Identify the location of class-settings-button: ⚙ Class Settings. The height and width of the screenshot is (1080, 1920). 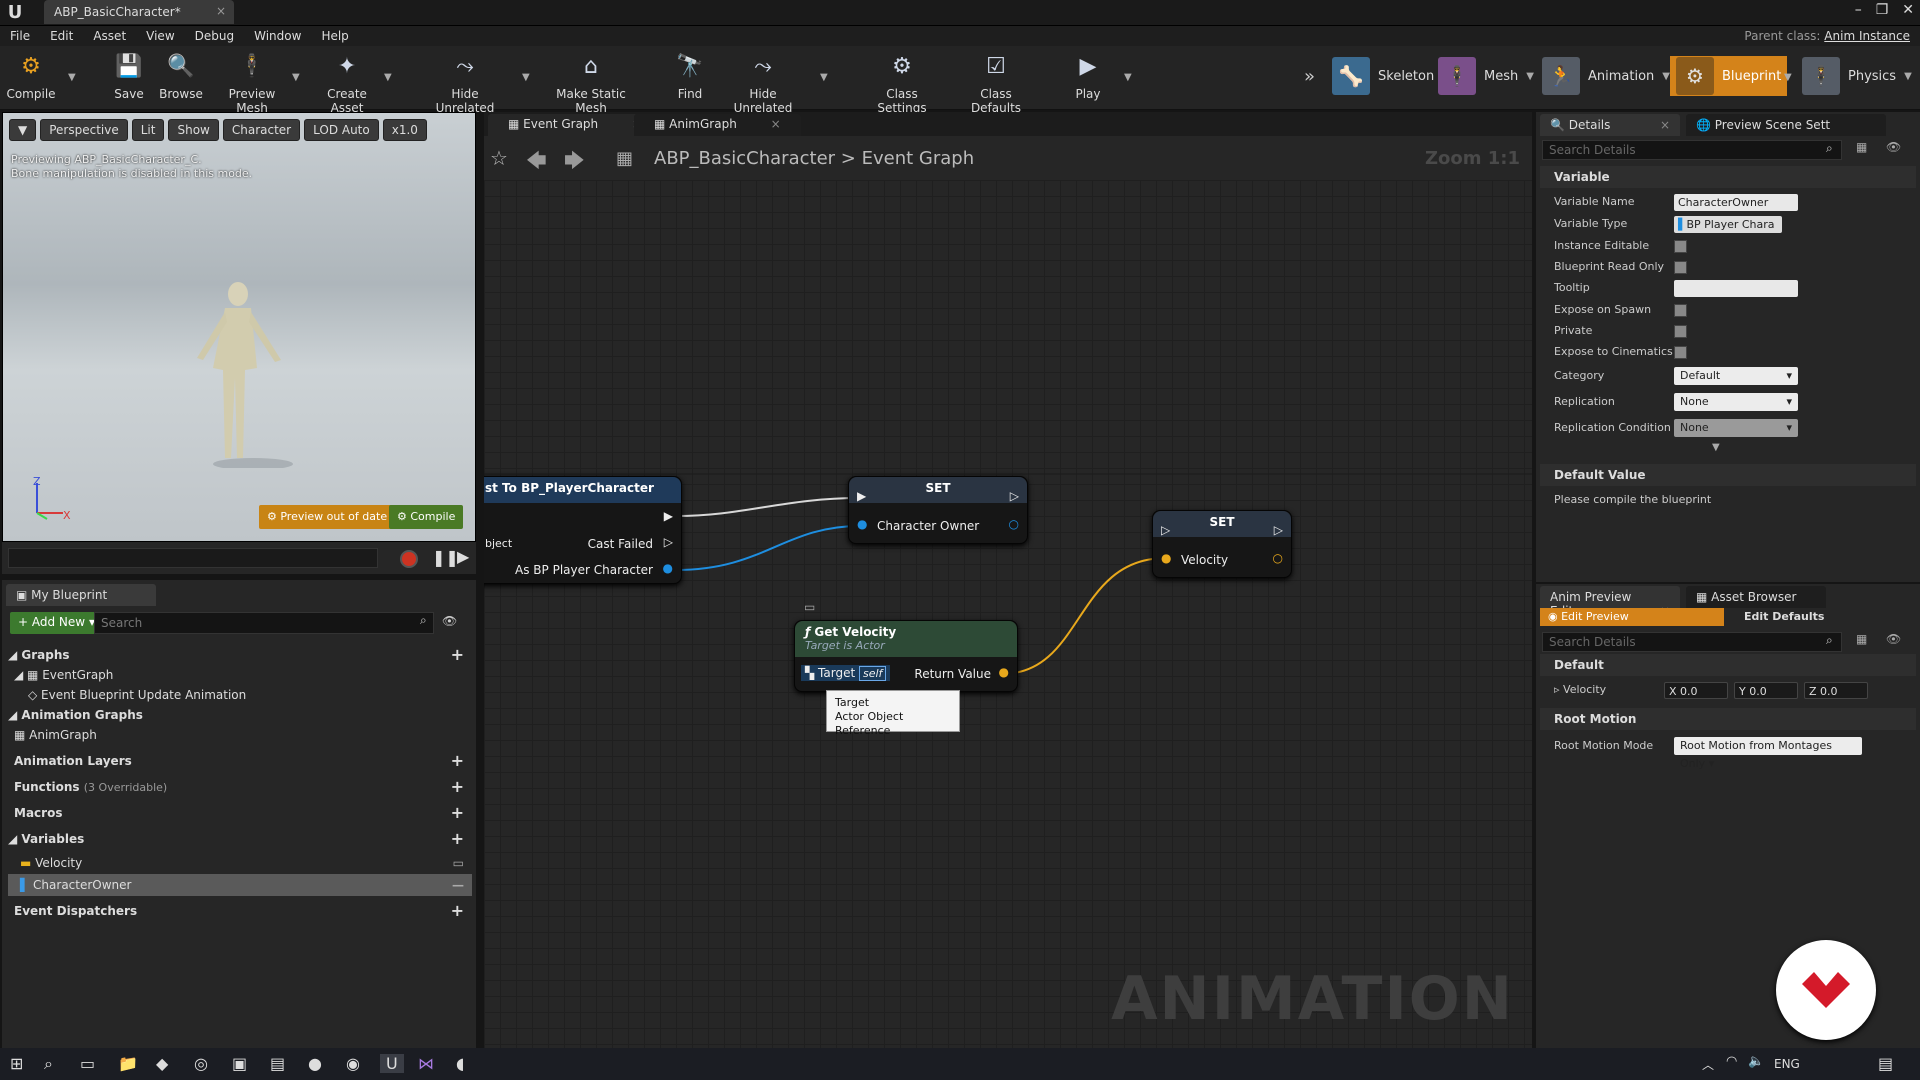
(902, 82).